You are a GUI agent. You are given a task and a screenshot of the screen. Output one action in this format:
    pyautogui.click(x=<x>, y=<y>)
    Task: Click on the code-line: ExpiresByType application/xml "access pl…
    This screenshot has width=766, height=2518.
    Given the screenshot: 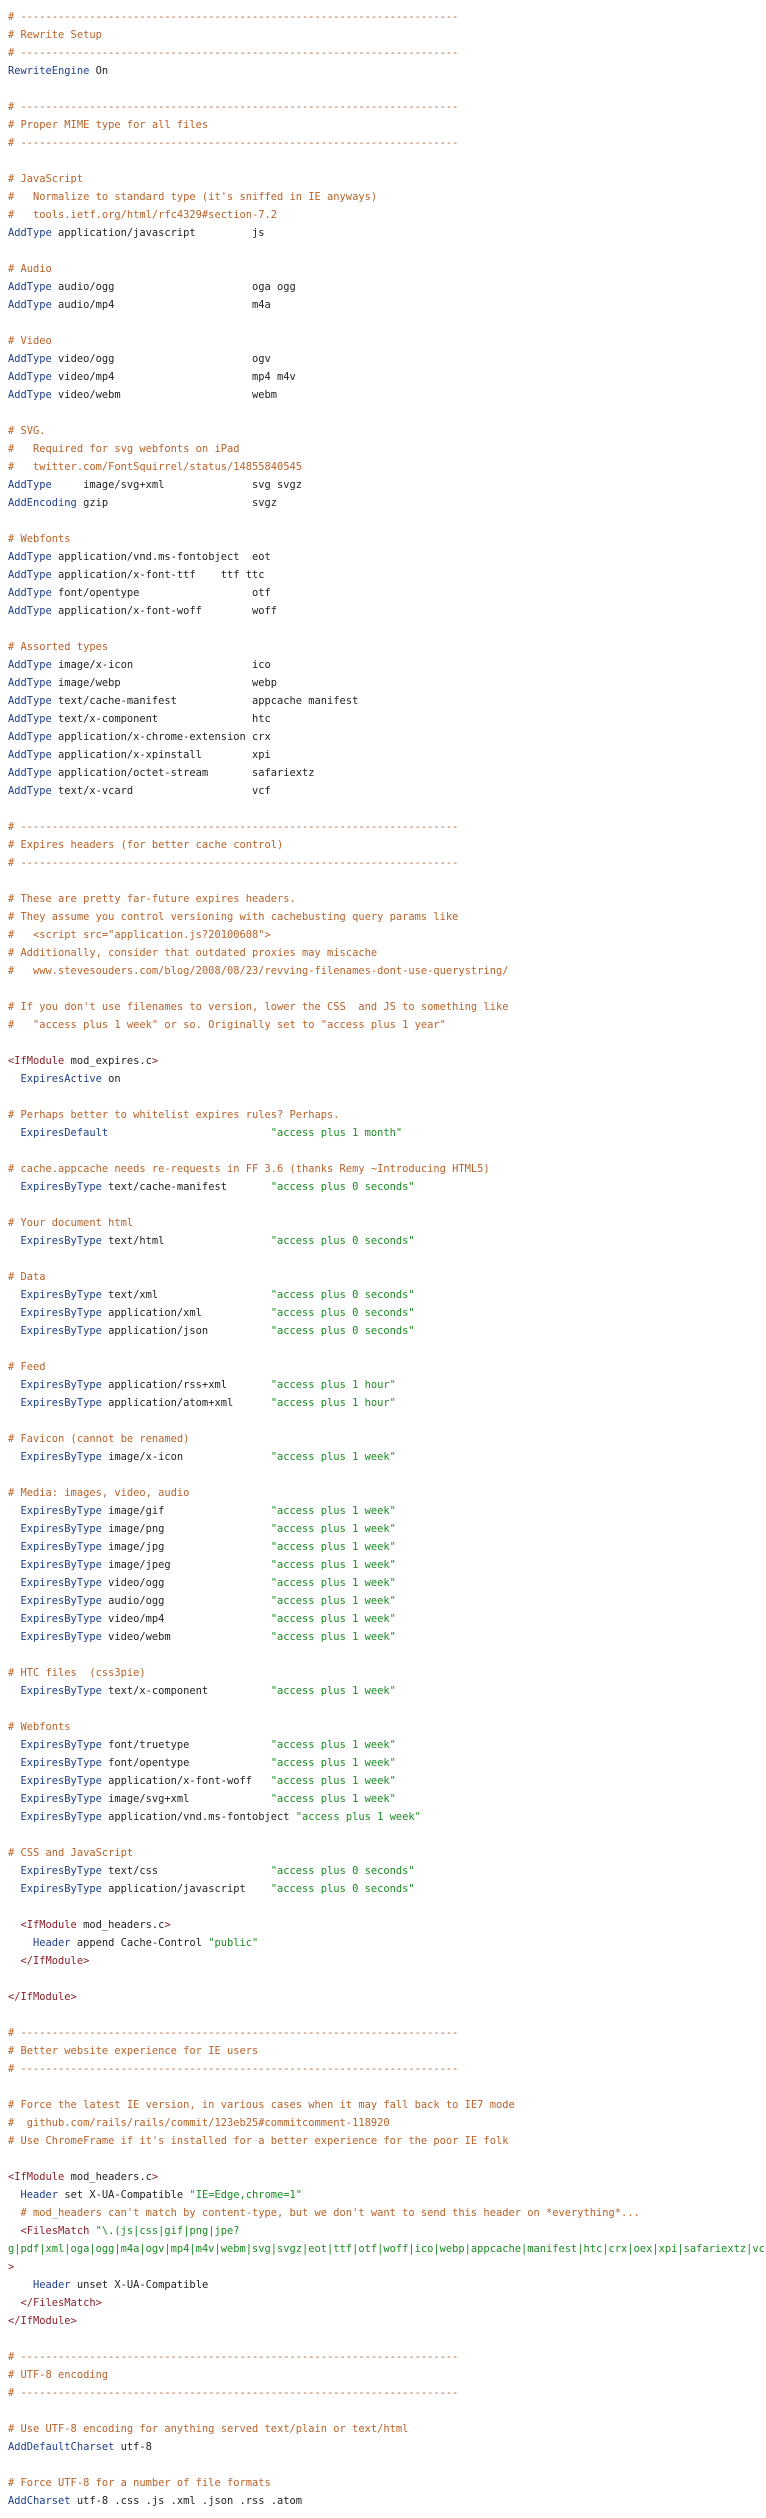 What is the action you would take?
    pyautogui.click(x=387, y=1313)
    